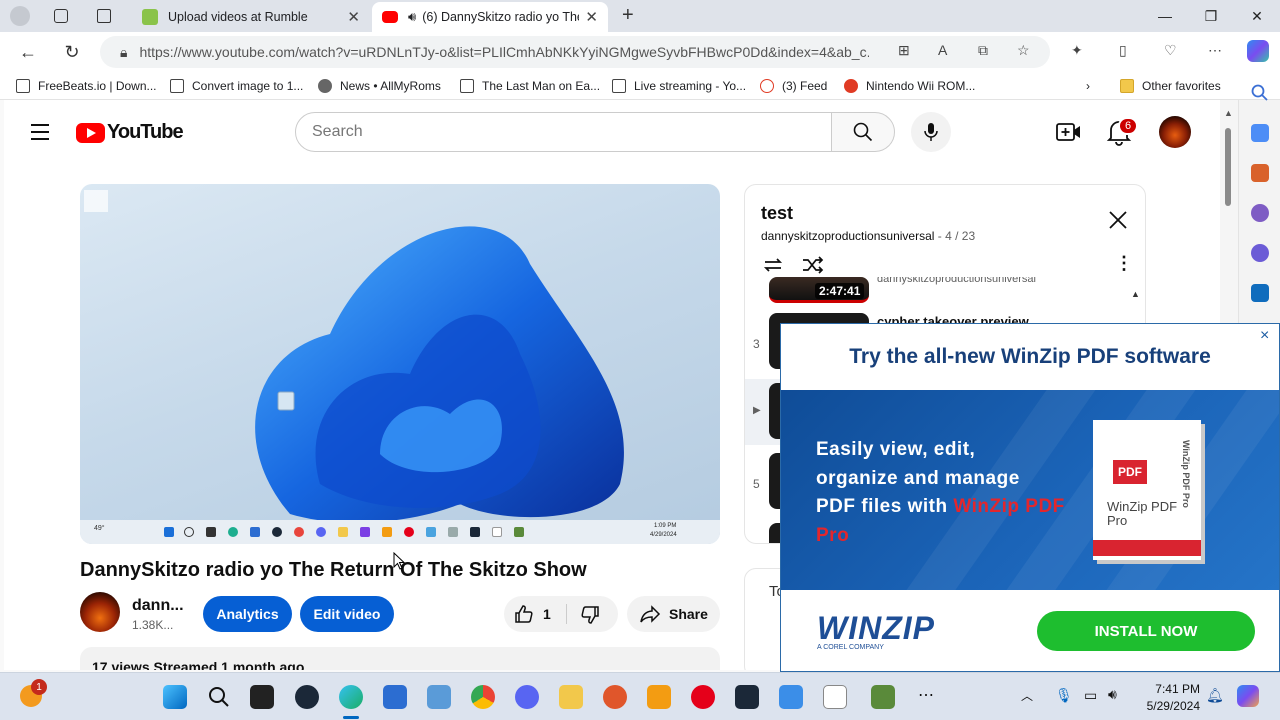 The image size is (1280, 720). Describe the element at coordinates (104, 16) in the screenshot. I see `tab-actions-icon` at that location.